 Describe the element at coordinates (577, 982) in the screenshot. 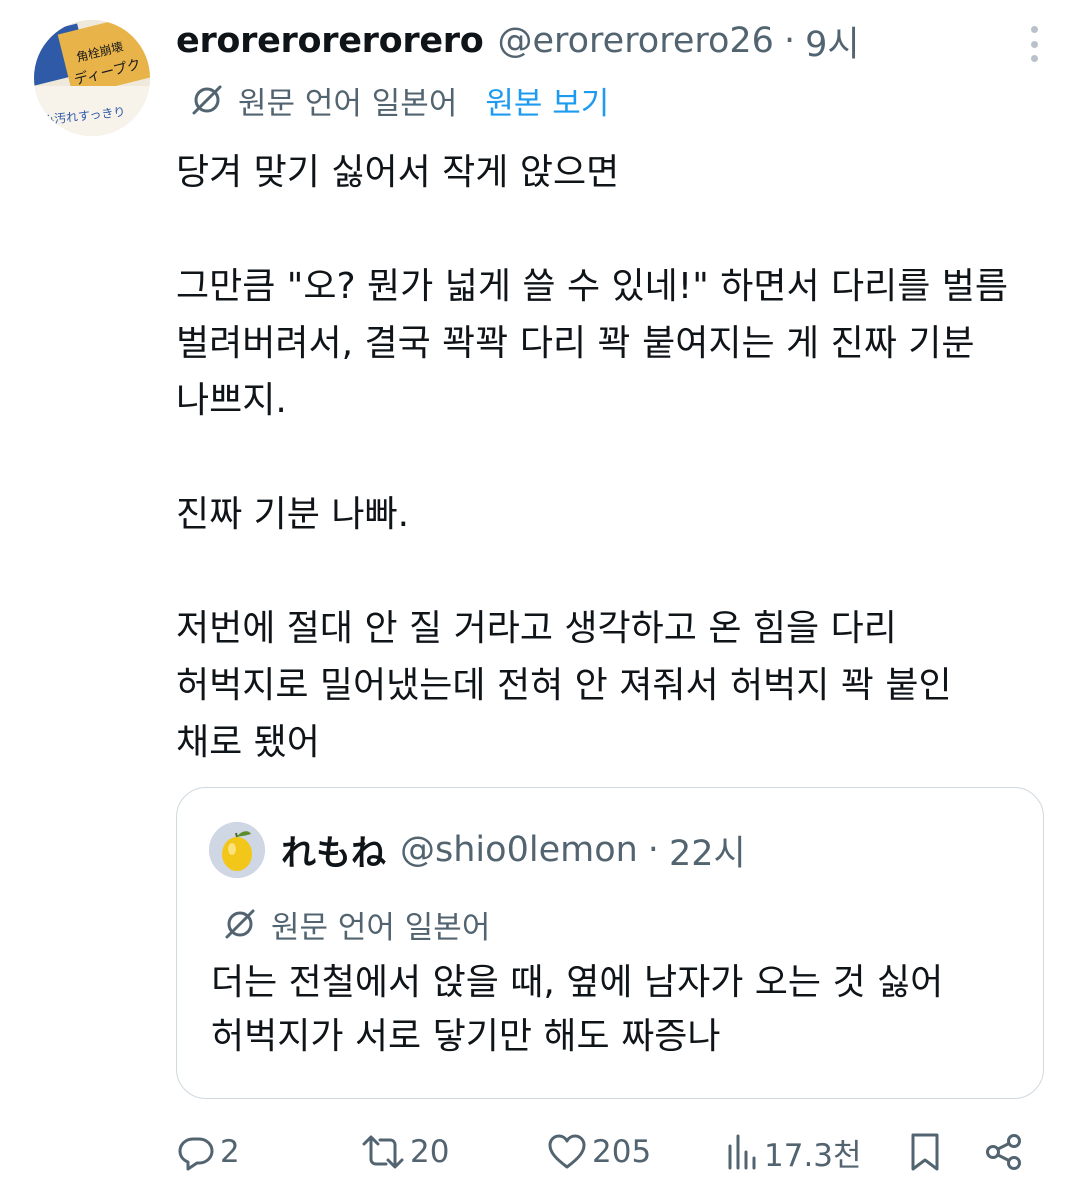

I see `quoted-line: 더는 전철에서 앉을 때, 옆에 남자가 오는 것 싫어` at that location.